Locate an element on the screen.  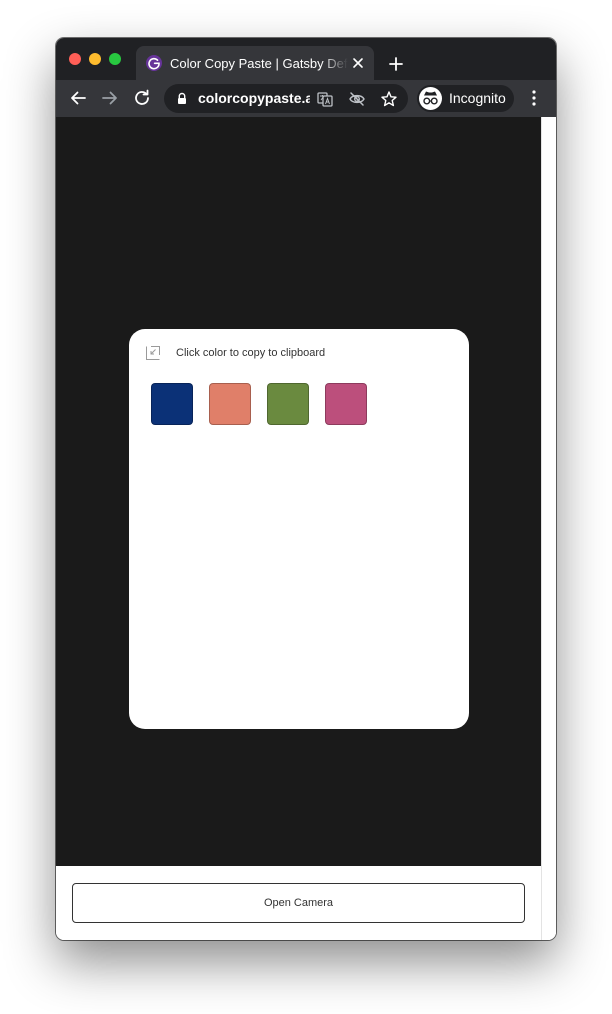
address-url: colorcopypaste.app is located at coordinates (254, 98).